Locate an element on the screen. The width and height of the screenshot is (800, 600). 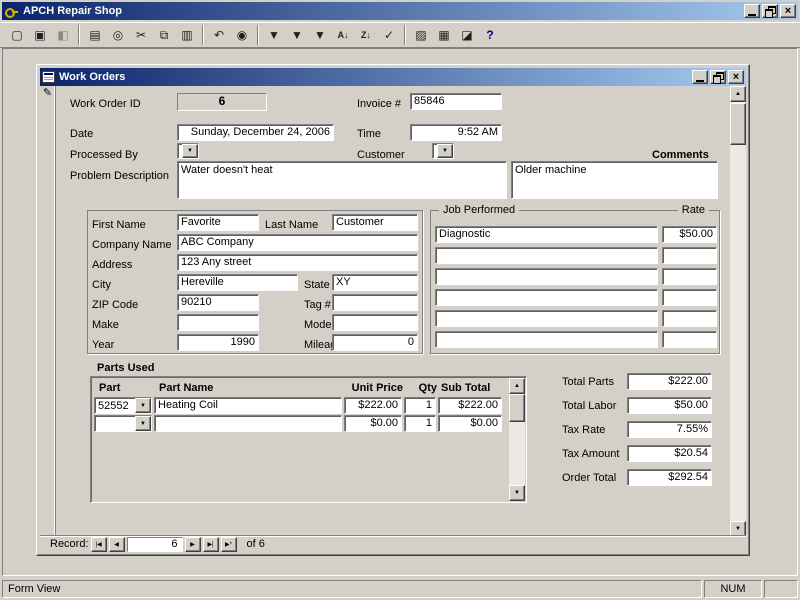
part-number-combo: 52552 ▼ is located at coordinates (123, 405).